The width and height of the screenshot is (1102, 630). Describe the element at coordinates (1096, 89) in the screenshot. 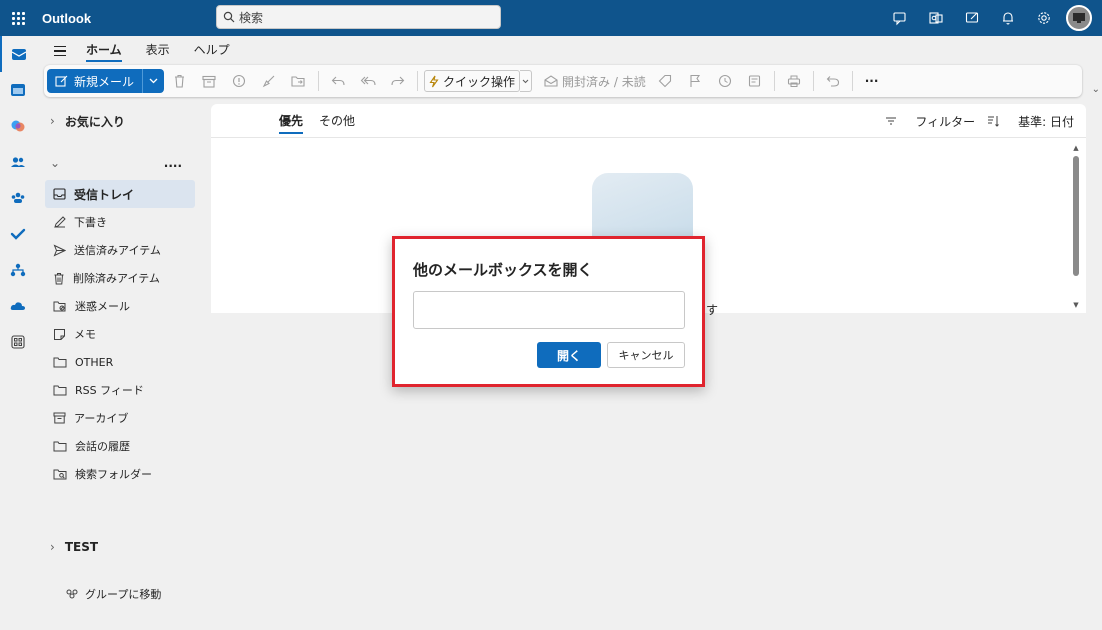

I see `ribbon-collapse-chevron-icon: ⌄` at that location.